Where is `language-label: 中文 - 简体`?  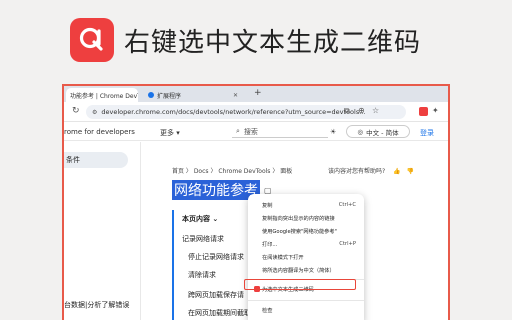 language-label: 中文 - 简体 is located at coordinates (382, 132).